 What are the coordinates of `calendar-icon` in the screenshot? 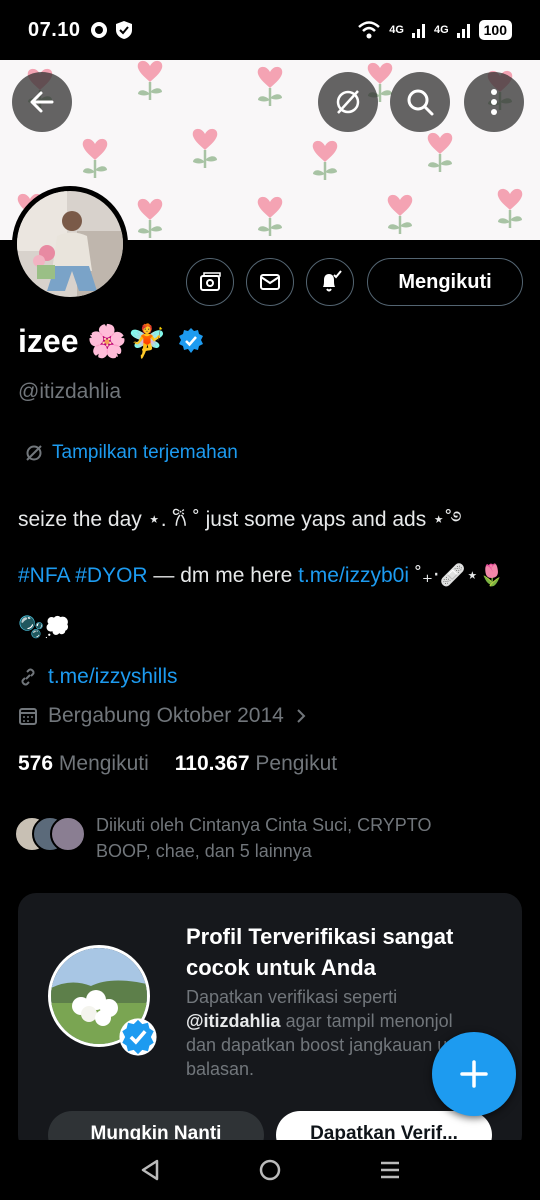 It's located at (28, 716).